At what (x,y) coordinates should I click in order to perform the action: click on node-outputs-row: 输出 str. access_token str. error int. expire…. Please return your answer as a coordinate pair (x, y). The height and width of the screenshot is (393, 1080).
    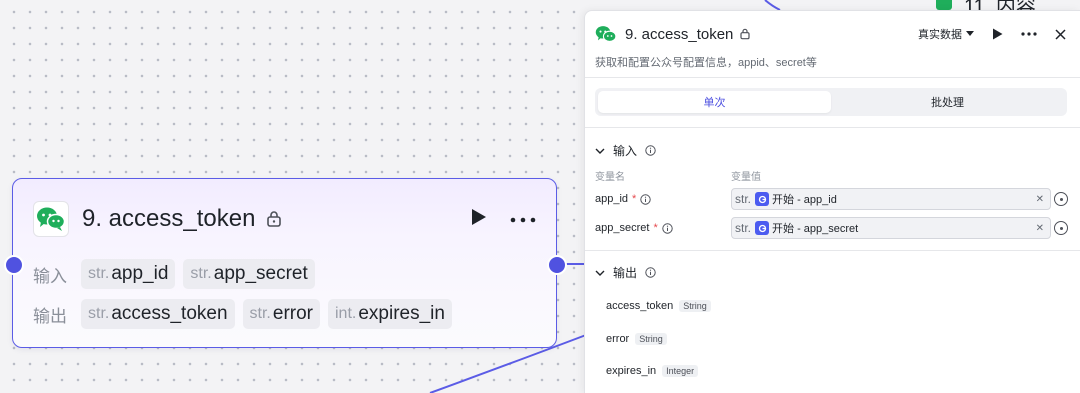
    Looking at the image, I should click on (246, 314).